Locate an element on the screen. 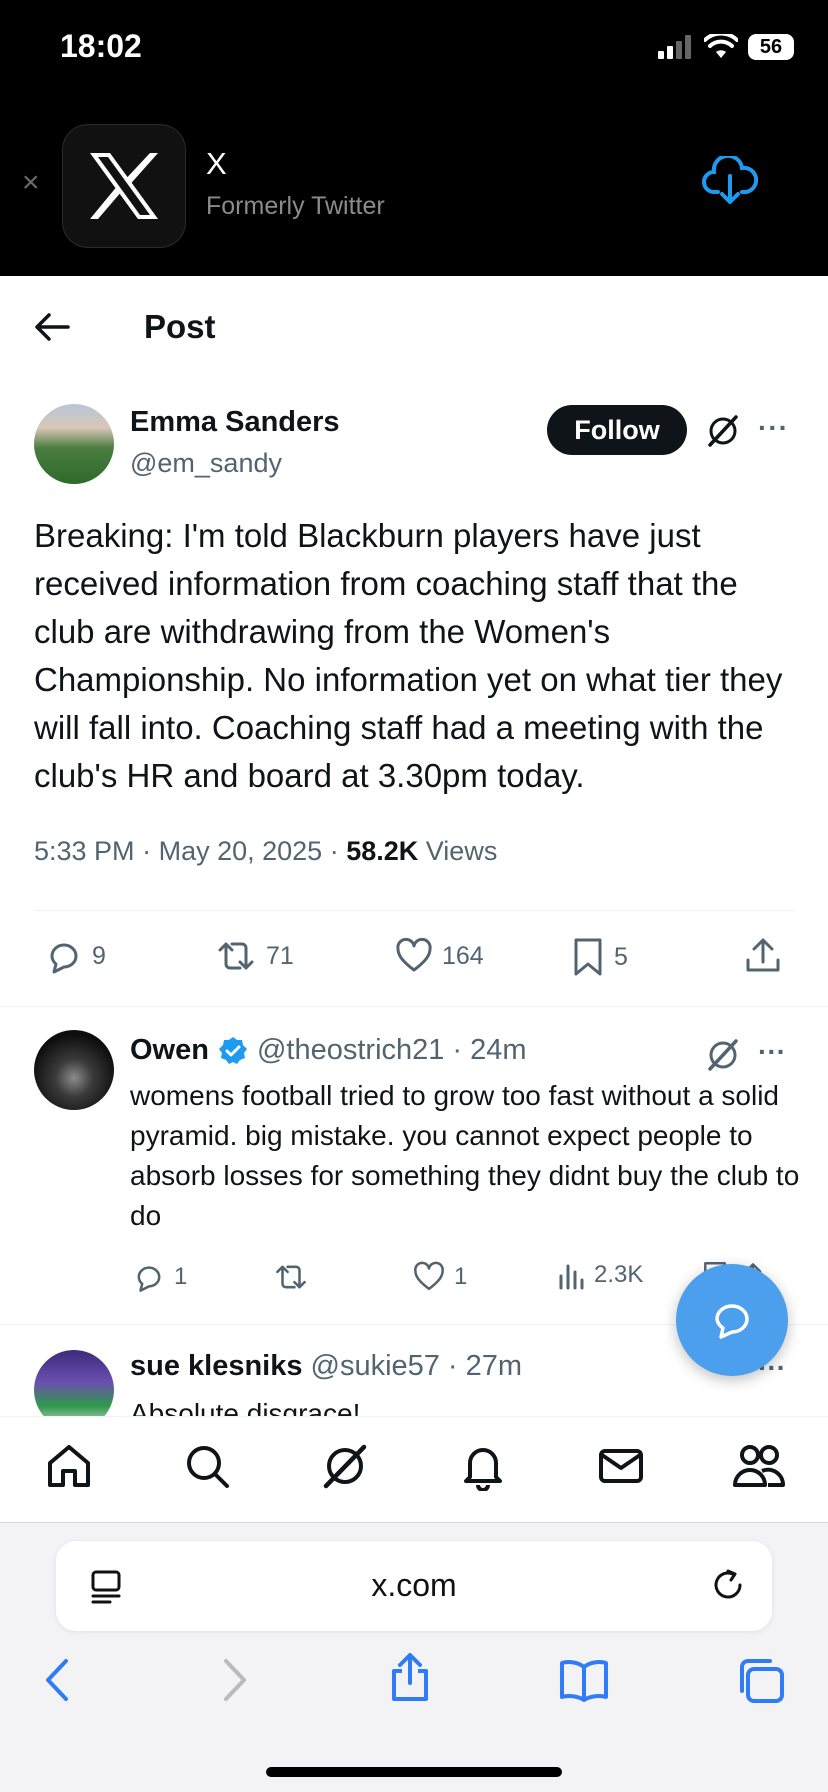 Image resolution: width=828 pixels, height=1792 pixels. author-name: Emma Sanders is located at coordinates (235, 422).